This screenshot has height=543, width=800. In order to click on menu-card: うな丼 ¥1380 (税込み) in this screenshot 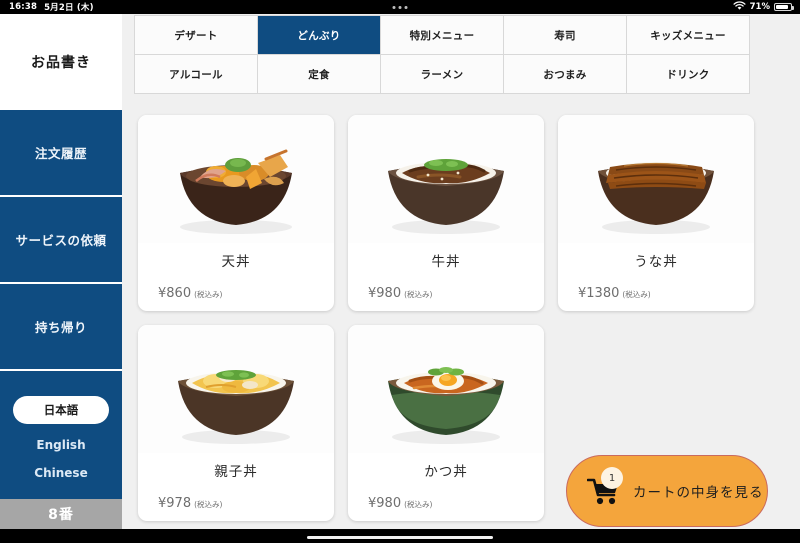, I will do `click(656, 213)`.